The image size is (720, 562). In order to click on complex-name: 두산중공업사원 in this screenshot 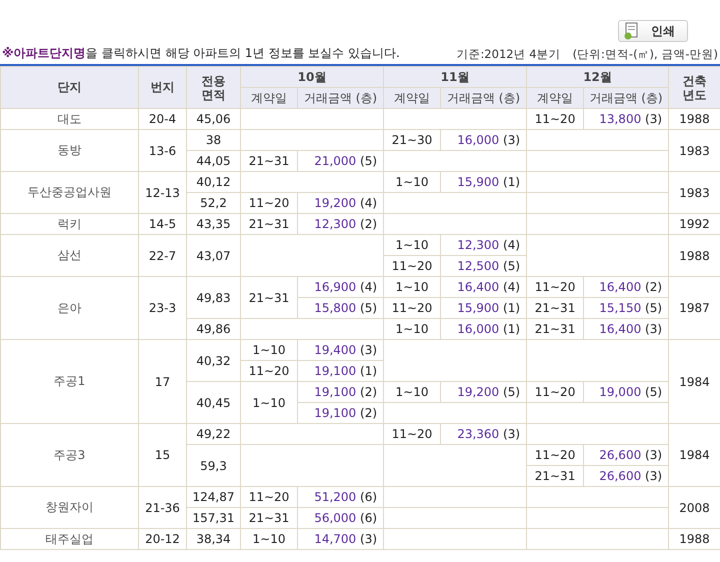, I will do `click(70, 192)`.